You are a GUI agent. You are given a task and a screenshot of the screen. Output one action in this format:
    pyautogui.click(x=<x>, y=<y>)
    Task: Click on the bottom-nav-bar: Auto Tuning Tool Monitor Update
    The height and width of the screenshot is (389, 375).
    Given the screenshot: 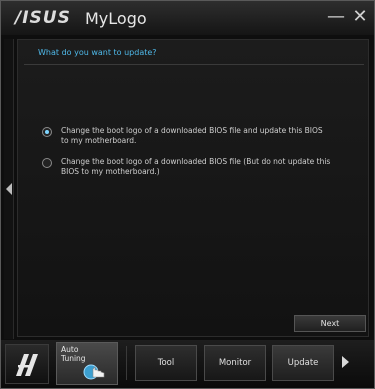 What is the action you would take?
    pyautogui.click(x=187, y=364)
    